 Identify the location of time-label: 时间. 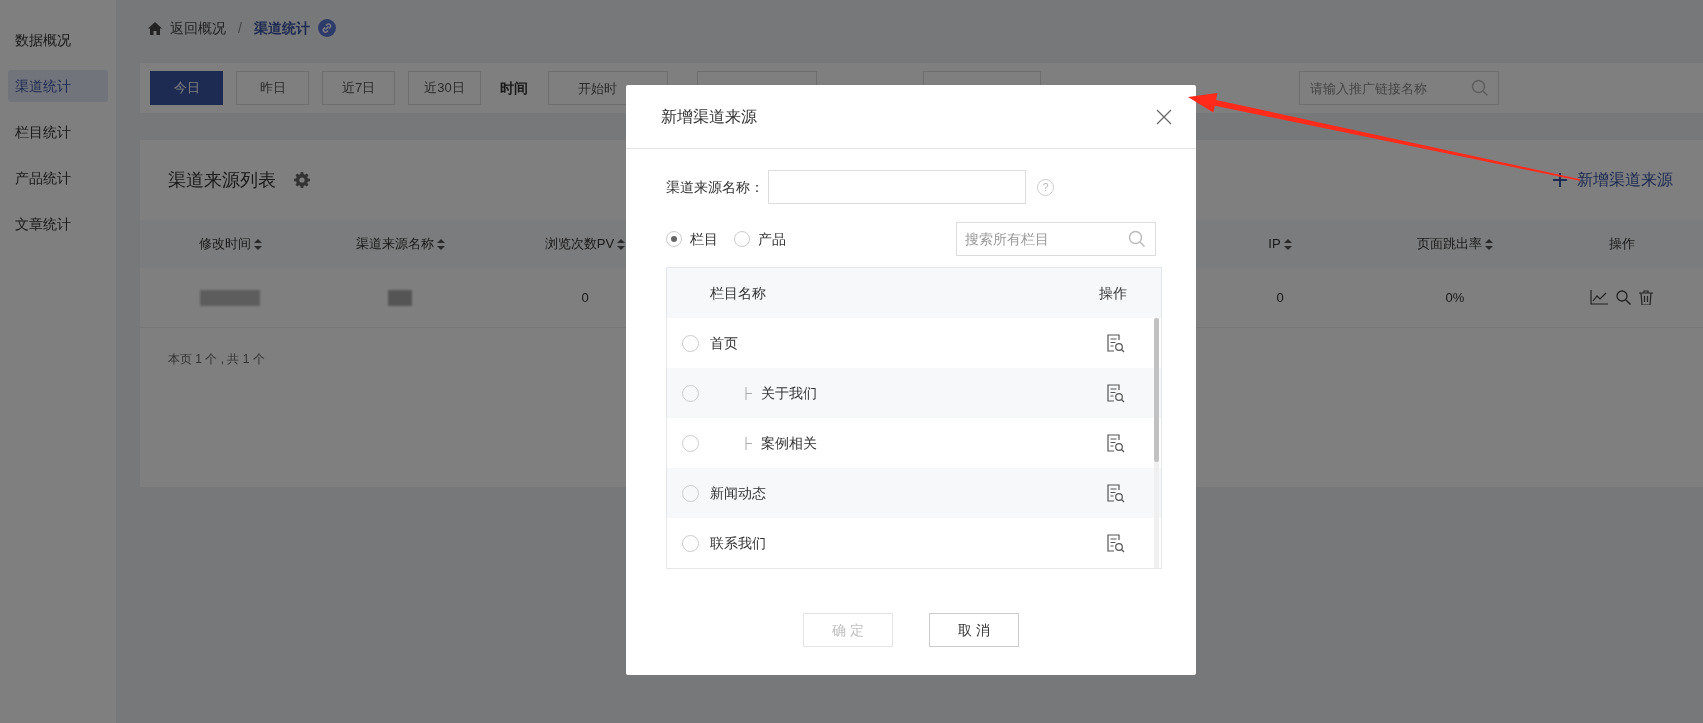
(514, 88).